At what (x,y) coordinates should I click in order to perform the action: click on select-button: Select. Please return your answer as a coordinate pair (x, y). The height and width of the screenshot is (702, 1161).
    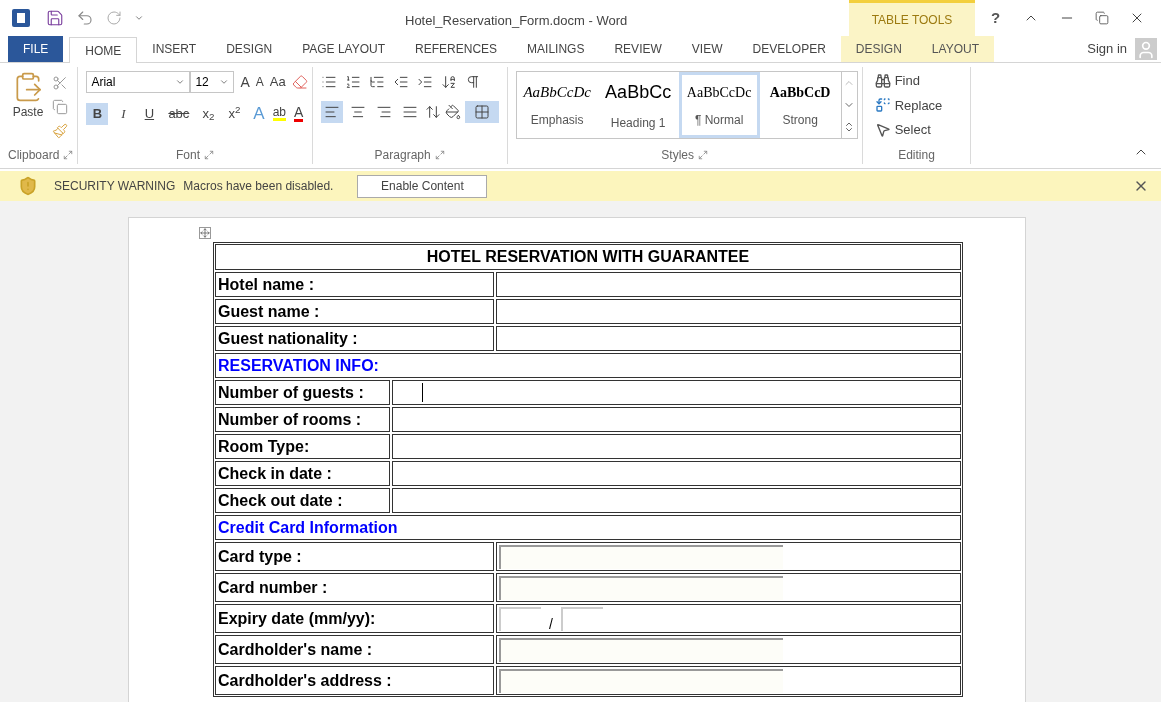
    Looking at the image, I should click on (908, 130).